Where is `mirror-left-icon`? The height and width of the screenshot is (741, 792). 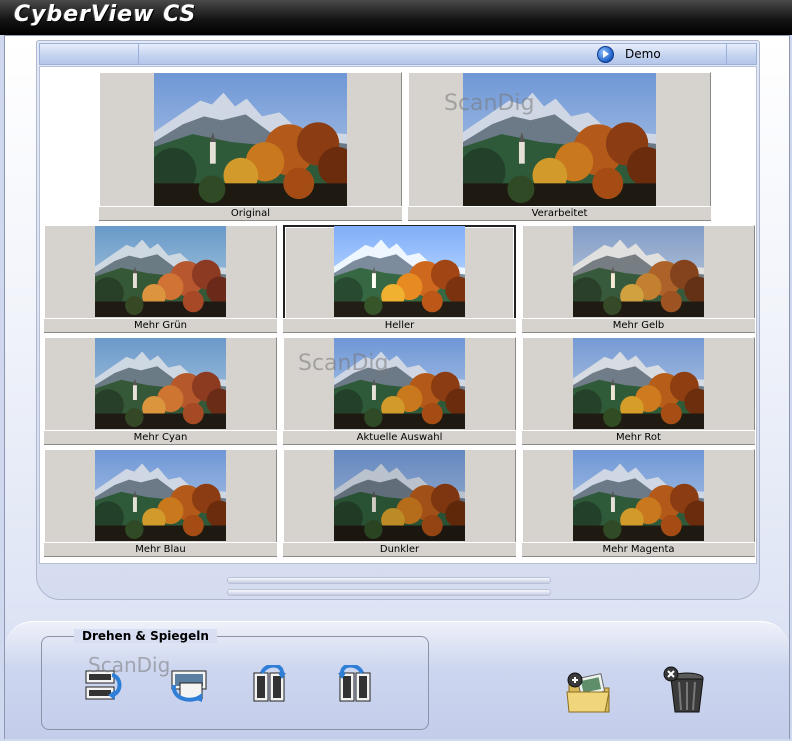
mirror-left-icon is located at coordinates (269, 682).